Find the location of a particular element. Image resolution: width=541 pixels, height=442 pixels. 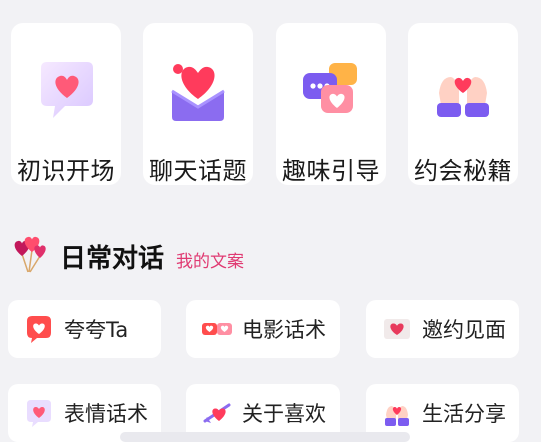

chip-label: 电影话术 is located at coordinates (284, 330).